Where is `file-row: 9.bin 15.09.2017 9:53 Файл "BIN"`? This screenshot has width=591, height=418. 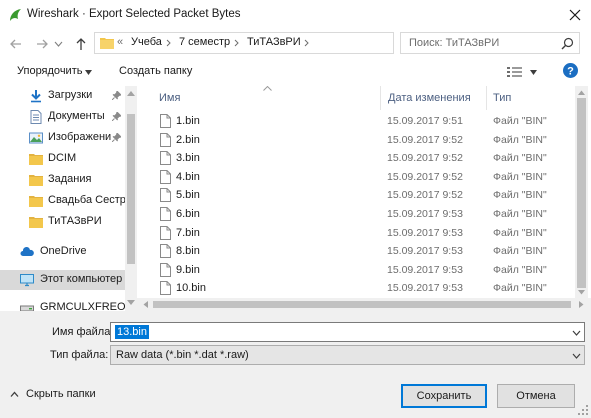 file-row: 9.bin 15.09.2017 9:53 Файл "BIN" is located at coordinates (363, 270).